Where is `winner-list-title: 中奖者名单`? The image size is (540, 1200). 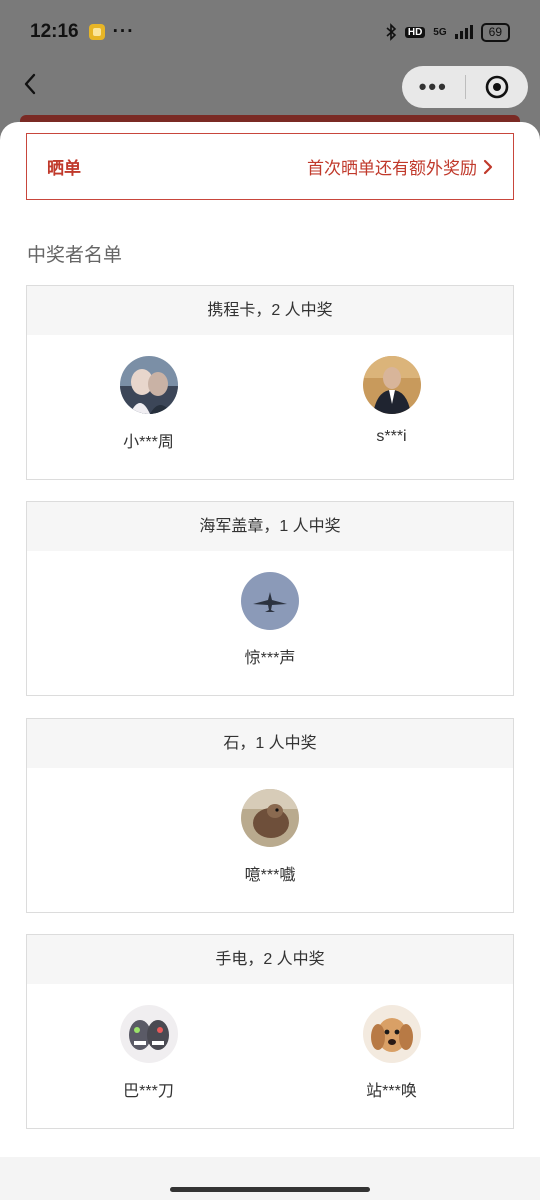
winner-list-title: 中奖者名单 is located at coordinates (75, 255).